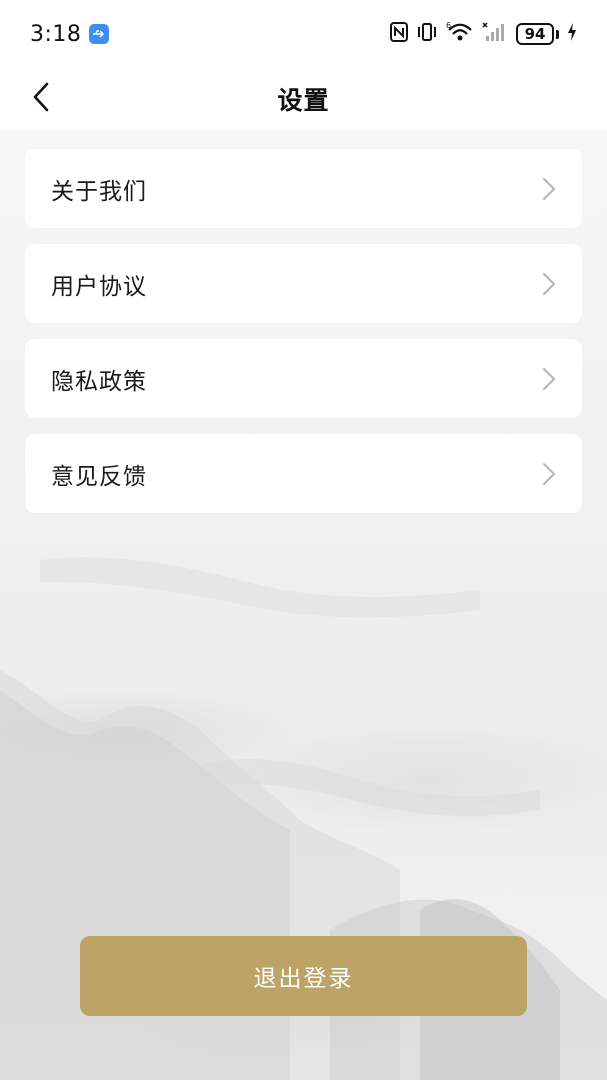 The height and width of the screenshot is (1080, 607). Describe the element at coordinates (303, 188) in the screenshot. I see `menu-item-about-us: 关于我们` at that location.